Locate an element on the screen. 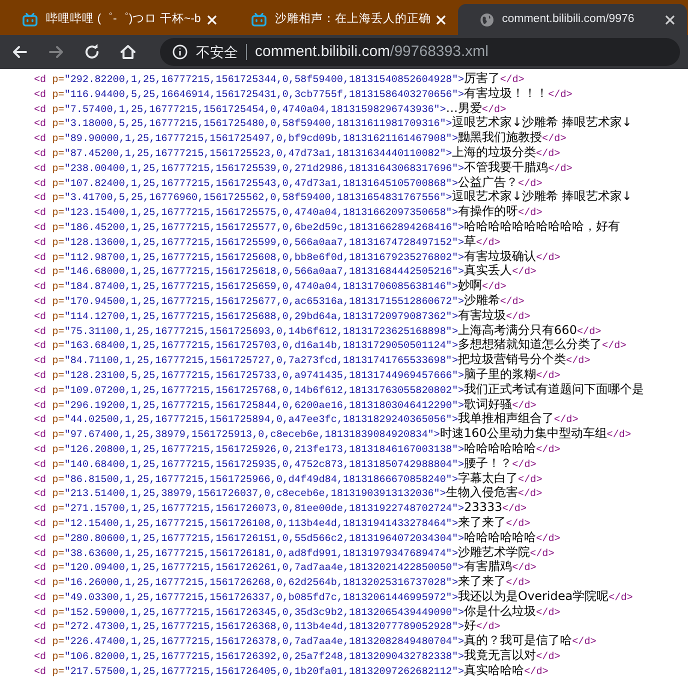 Image resolution: width=688 pixels, height=694 pixels. url-text: comment.bilibili.com/99768393.xml is located at coordinates (371, 52).